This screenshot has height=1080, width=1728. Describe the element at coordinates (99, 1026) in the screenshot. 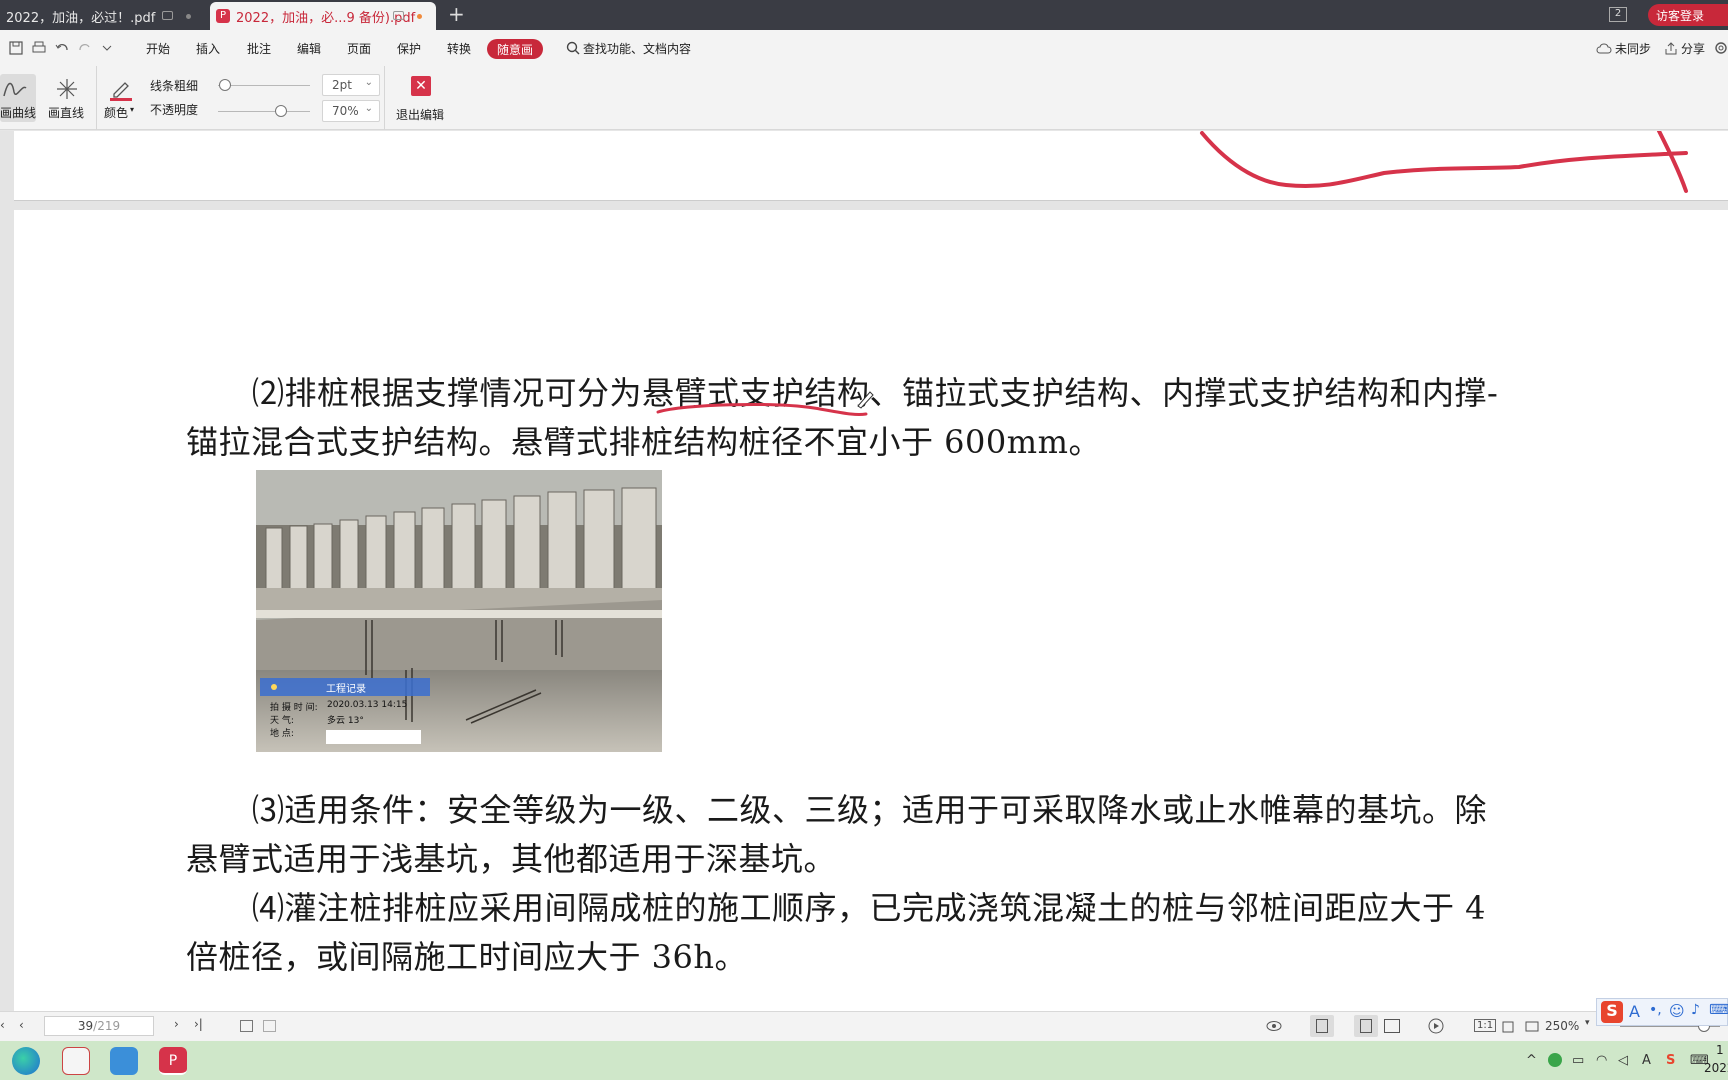

I see `page-number-input: 39/219` at that location.